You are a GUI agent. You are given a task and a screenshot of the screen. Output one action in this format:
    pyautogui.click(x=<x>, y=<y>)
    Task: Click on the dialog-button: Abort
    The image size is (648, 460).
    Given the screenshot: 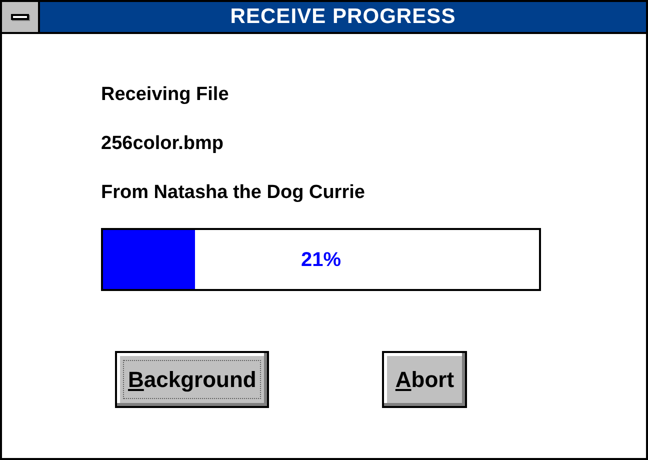 What is the action you would take?
    pyautogui.click(x=425, y=379)
    